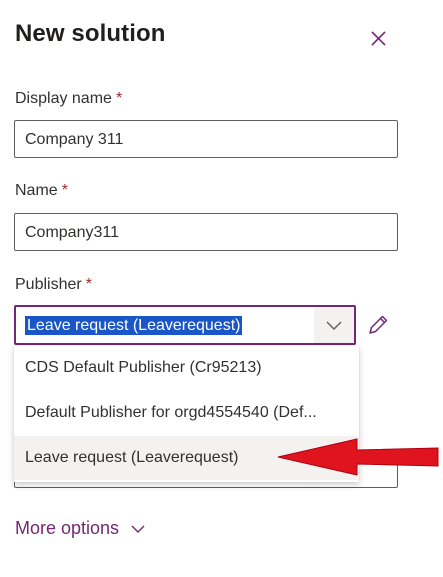 The height and width of the screenshot is (577, 443). I want to click on display-name-field: Company 311, so click(206, 139).